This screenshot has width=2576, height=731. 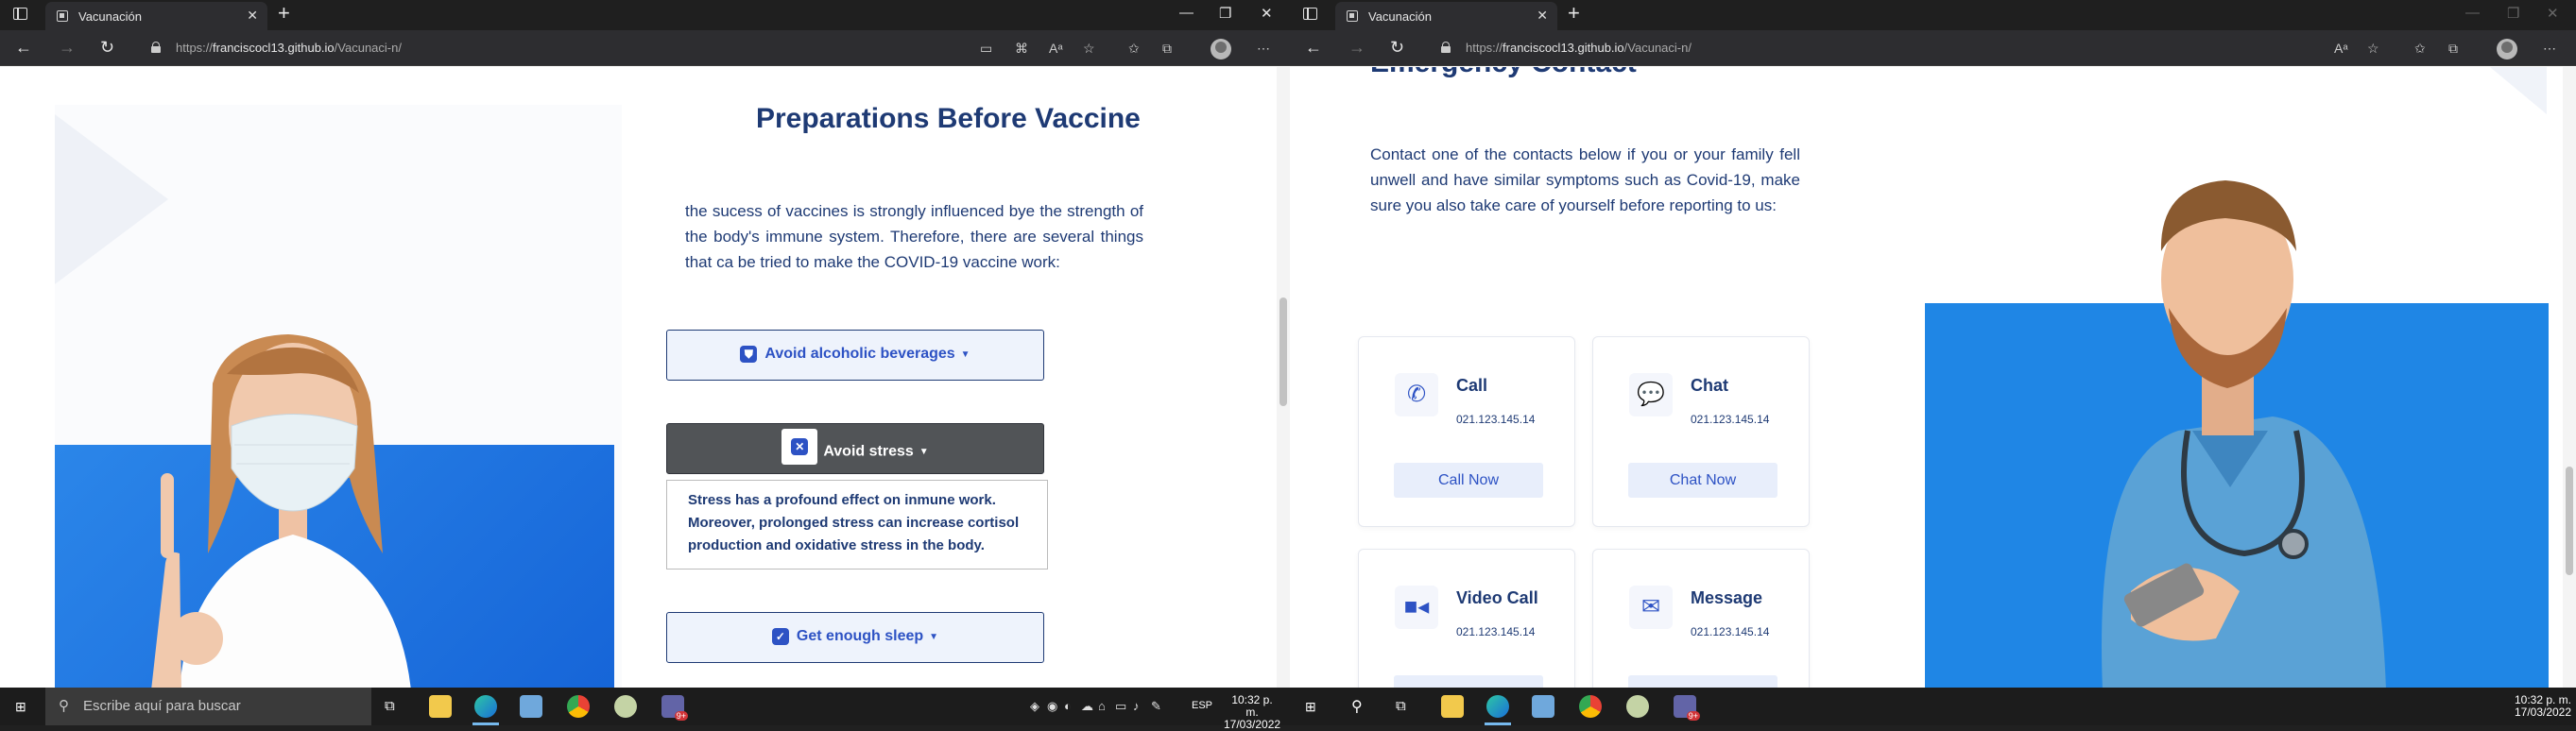 What do you see at coordinates (1202, 706) in the screenshot?
I see `input-language: ESP` at bounding box center [1202, 706].